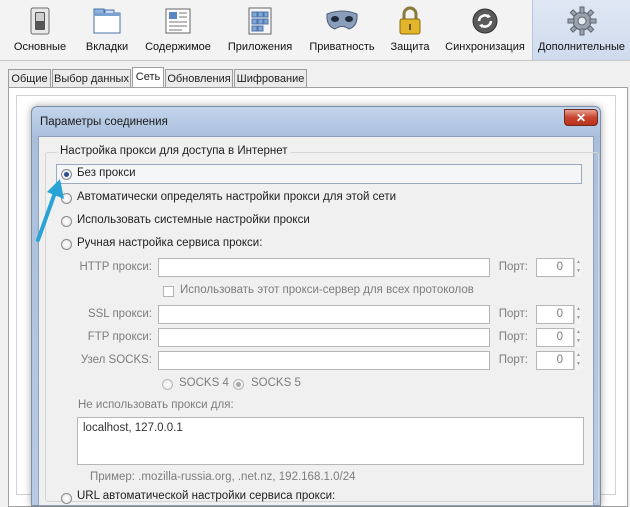 The width and height of the screenshot is (630, 507). Describe the element at coordinates (555, 337) in the screenshot. I see `ftp-port-input: 0` at that location.